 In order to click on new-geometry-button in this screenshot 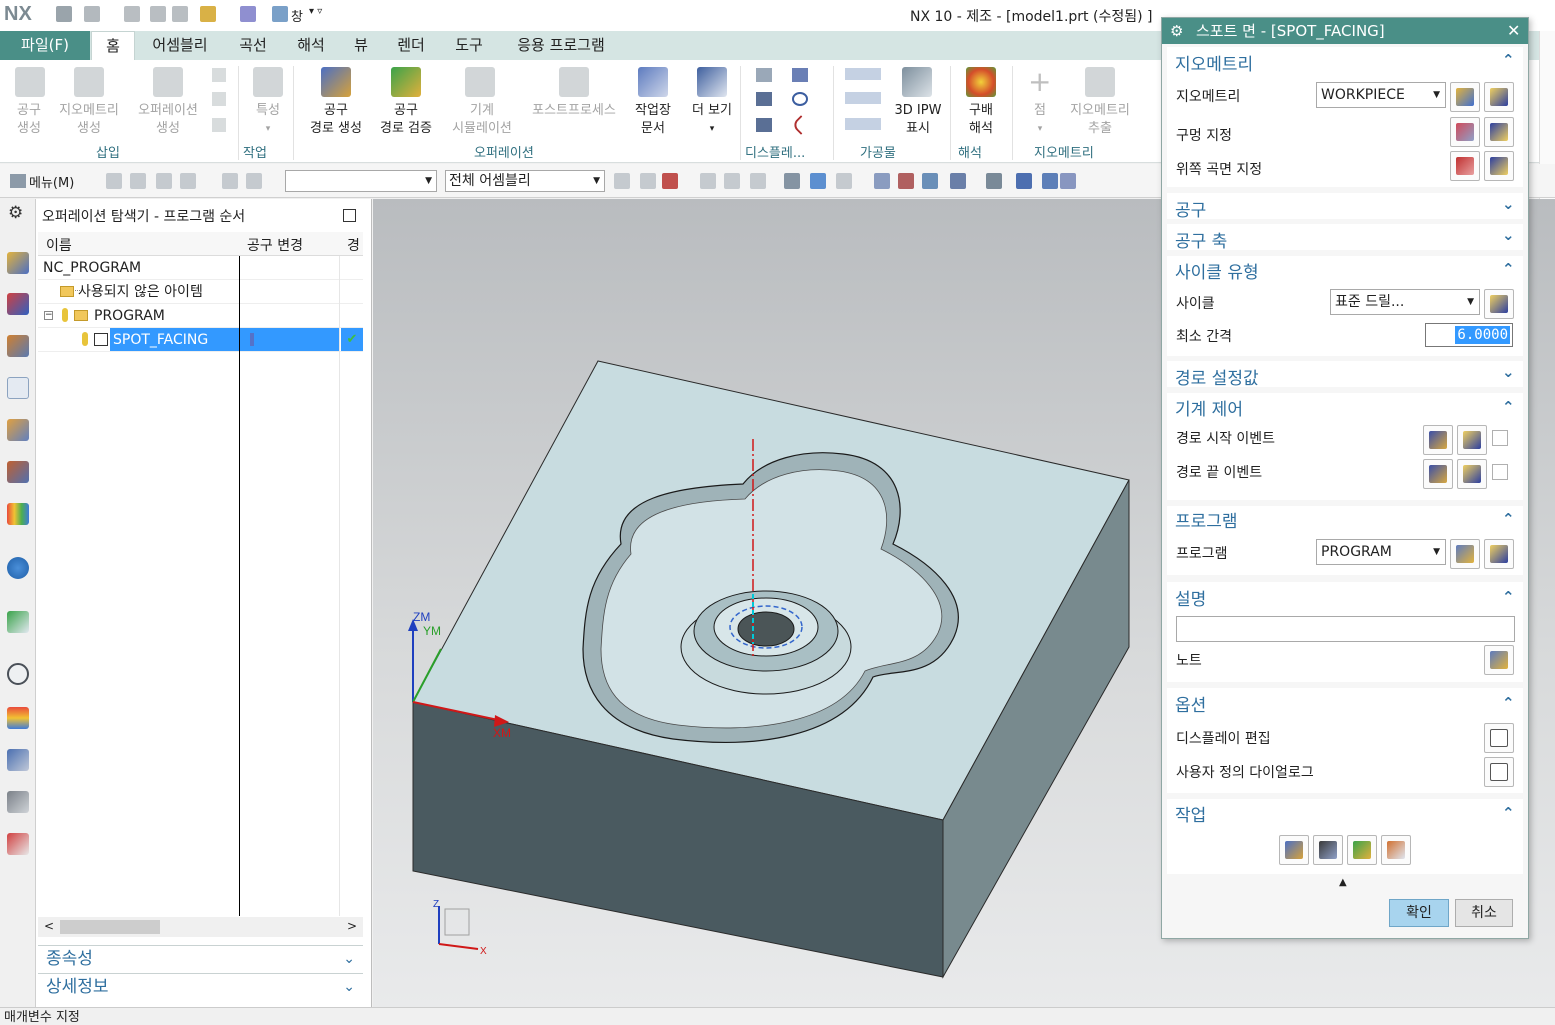, I will do `click(1465, 97)`.